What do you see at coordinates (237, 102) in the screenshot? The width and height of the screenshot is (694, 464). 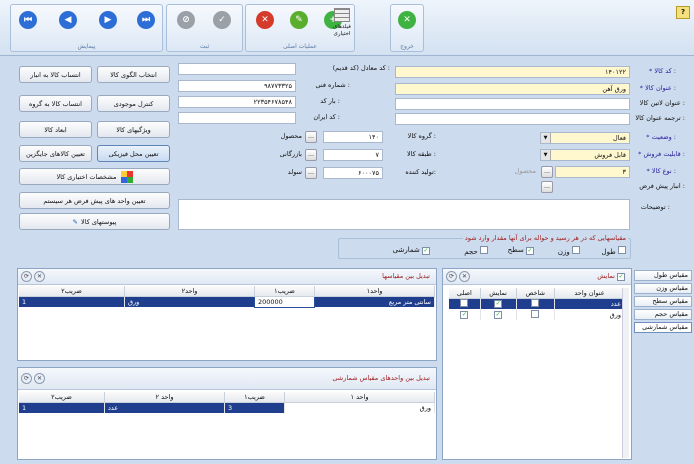 I see `barcode-input: ۲۲۳۵۴۶۷۸۵۴۸` at bounding box center [237, 102].